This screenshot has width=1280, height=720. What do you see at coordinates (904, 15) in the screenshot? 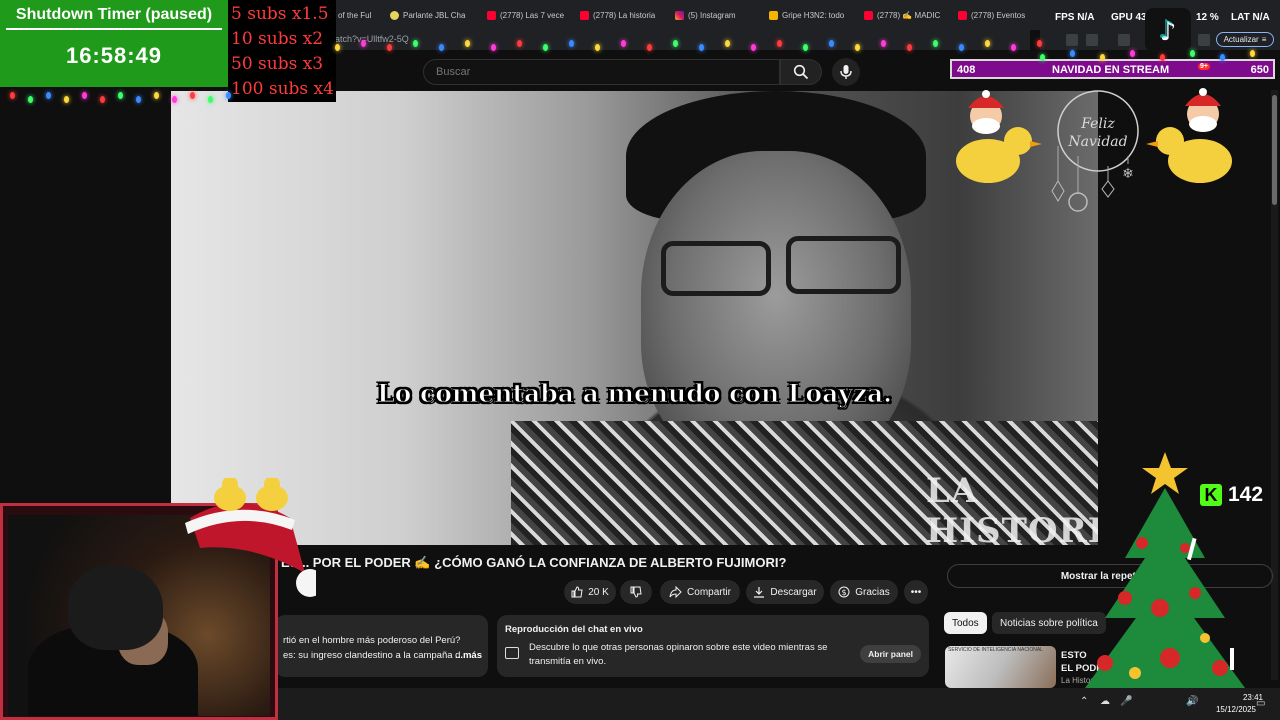
I see `tab-6: (2778) ✍️ MADIC` at bounding box center [904, 15].